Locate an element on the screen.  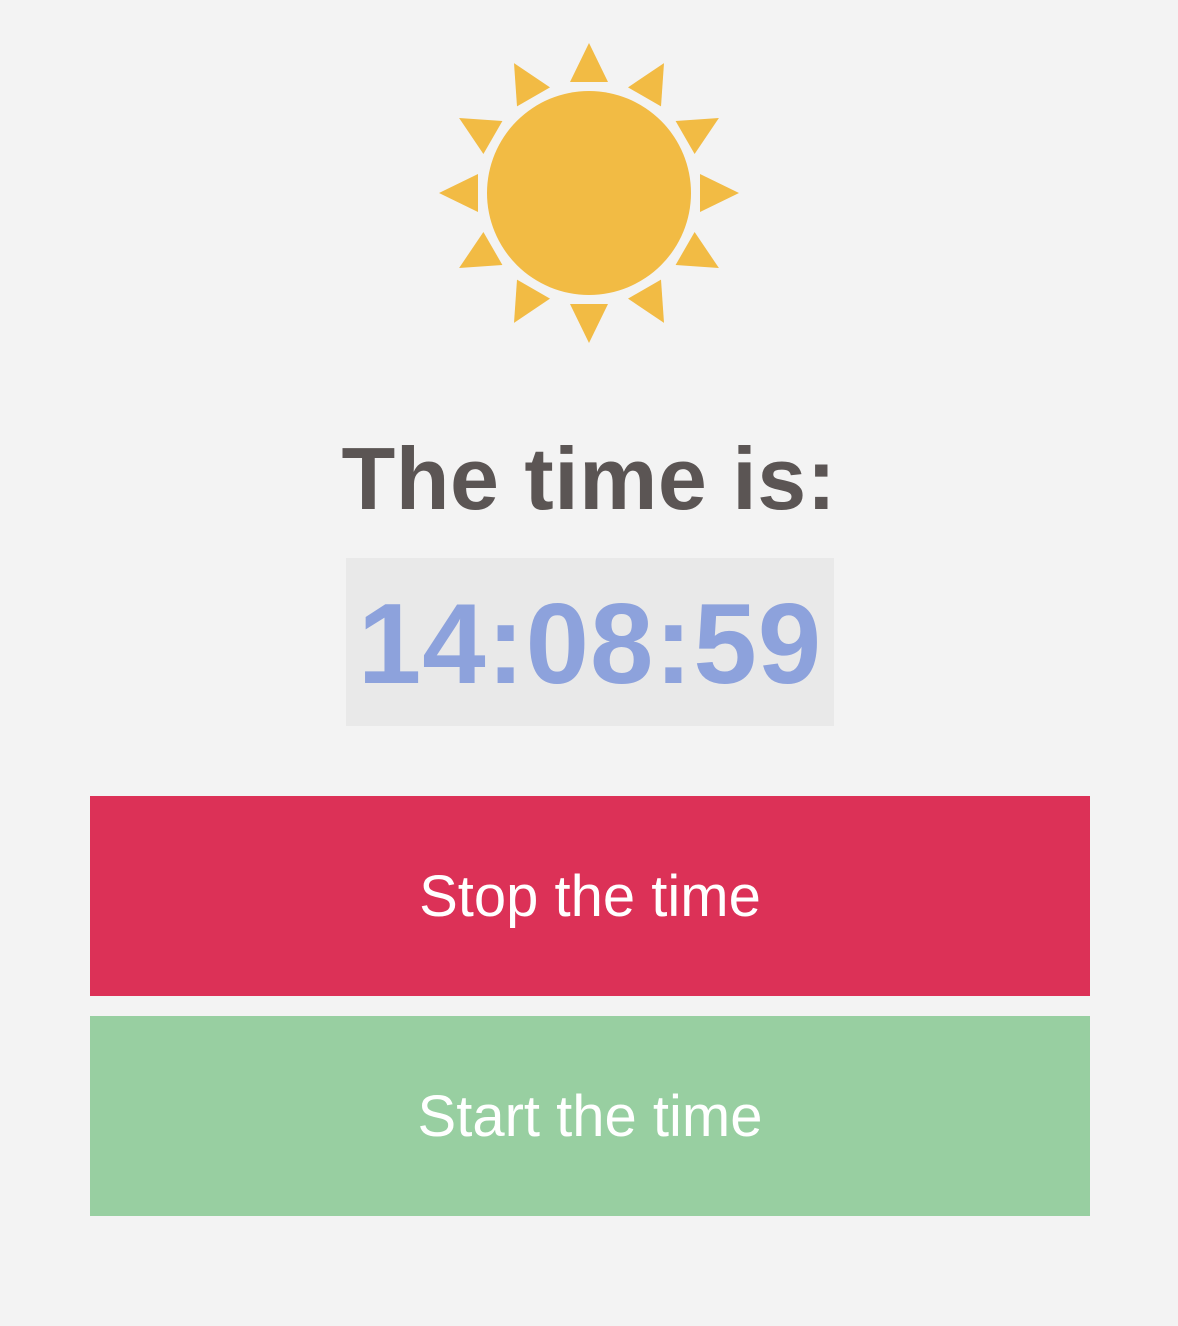
clock-time: 14:08:59 is located at coordinates (590, 644).